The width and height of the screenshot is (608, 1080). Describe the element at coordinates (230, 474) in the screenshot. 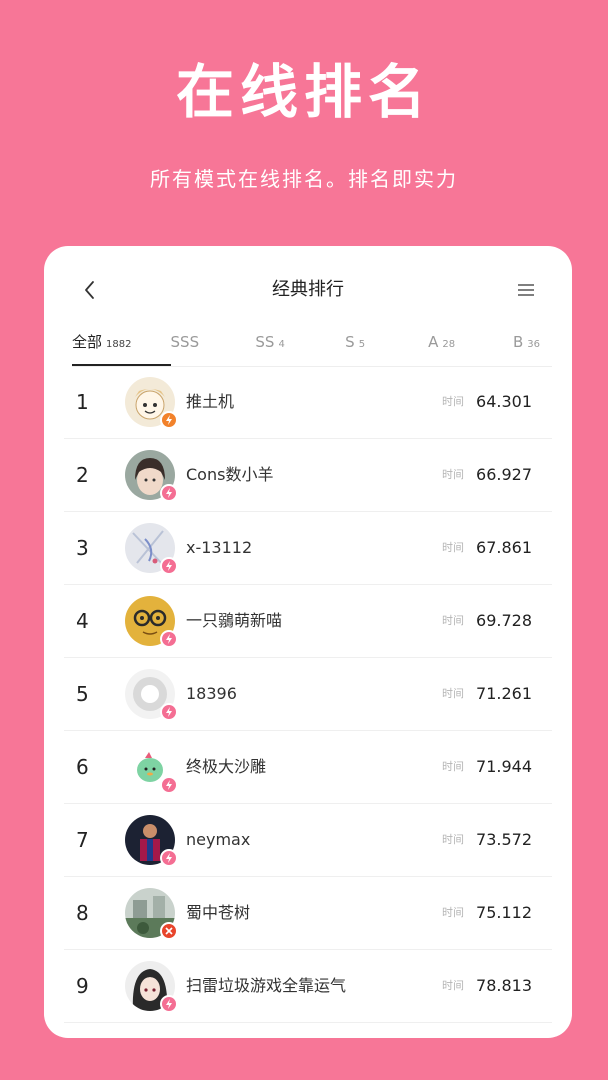

I see `player-name: Cons数小羊` at that location.